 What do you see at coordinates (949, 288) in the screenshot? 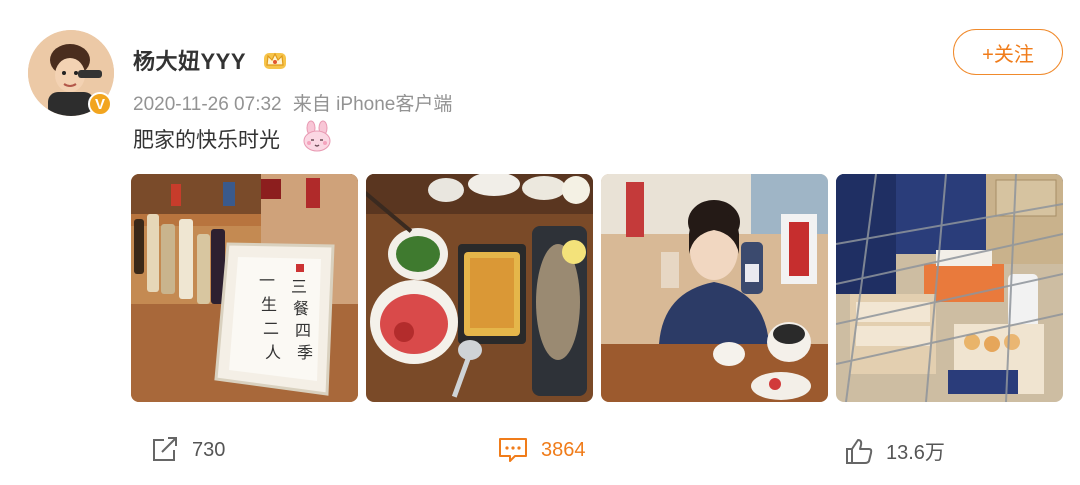
I see `shopping-cart-photo` at bounding box center [949, 288].